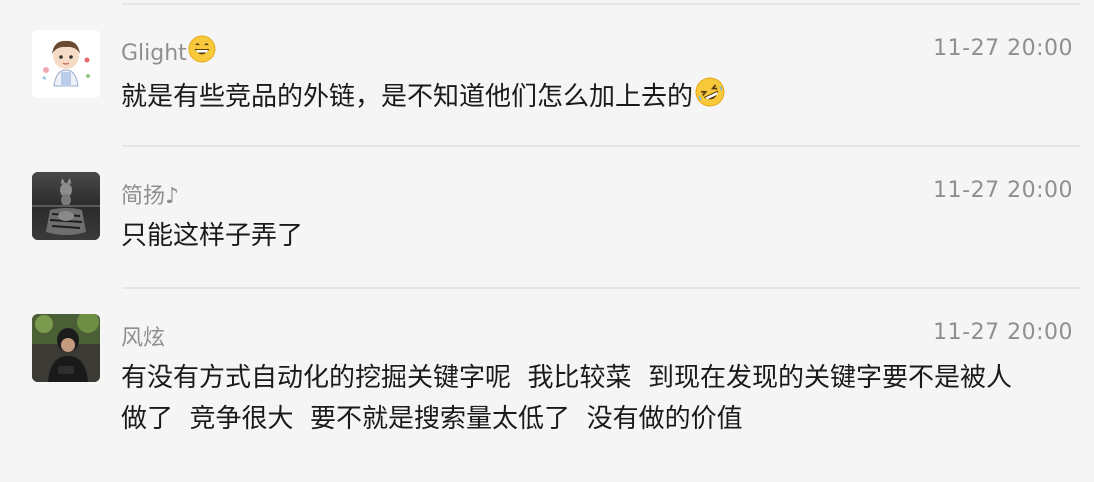  I want to click on person-photo-avatar-icon, so click(66, 348).